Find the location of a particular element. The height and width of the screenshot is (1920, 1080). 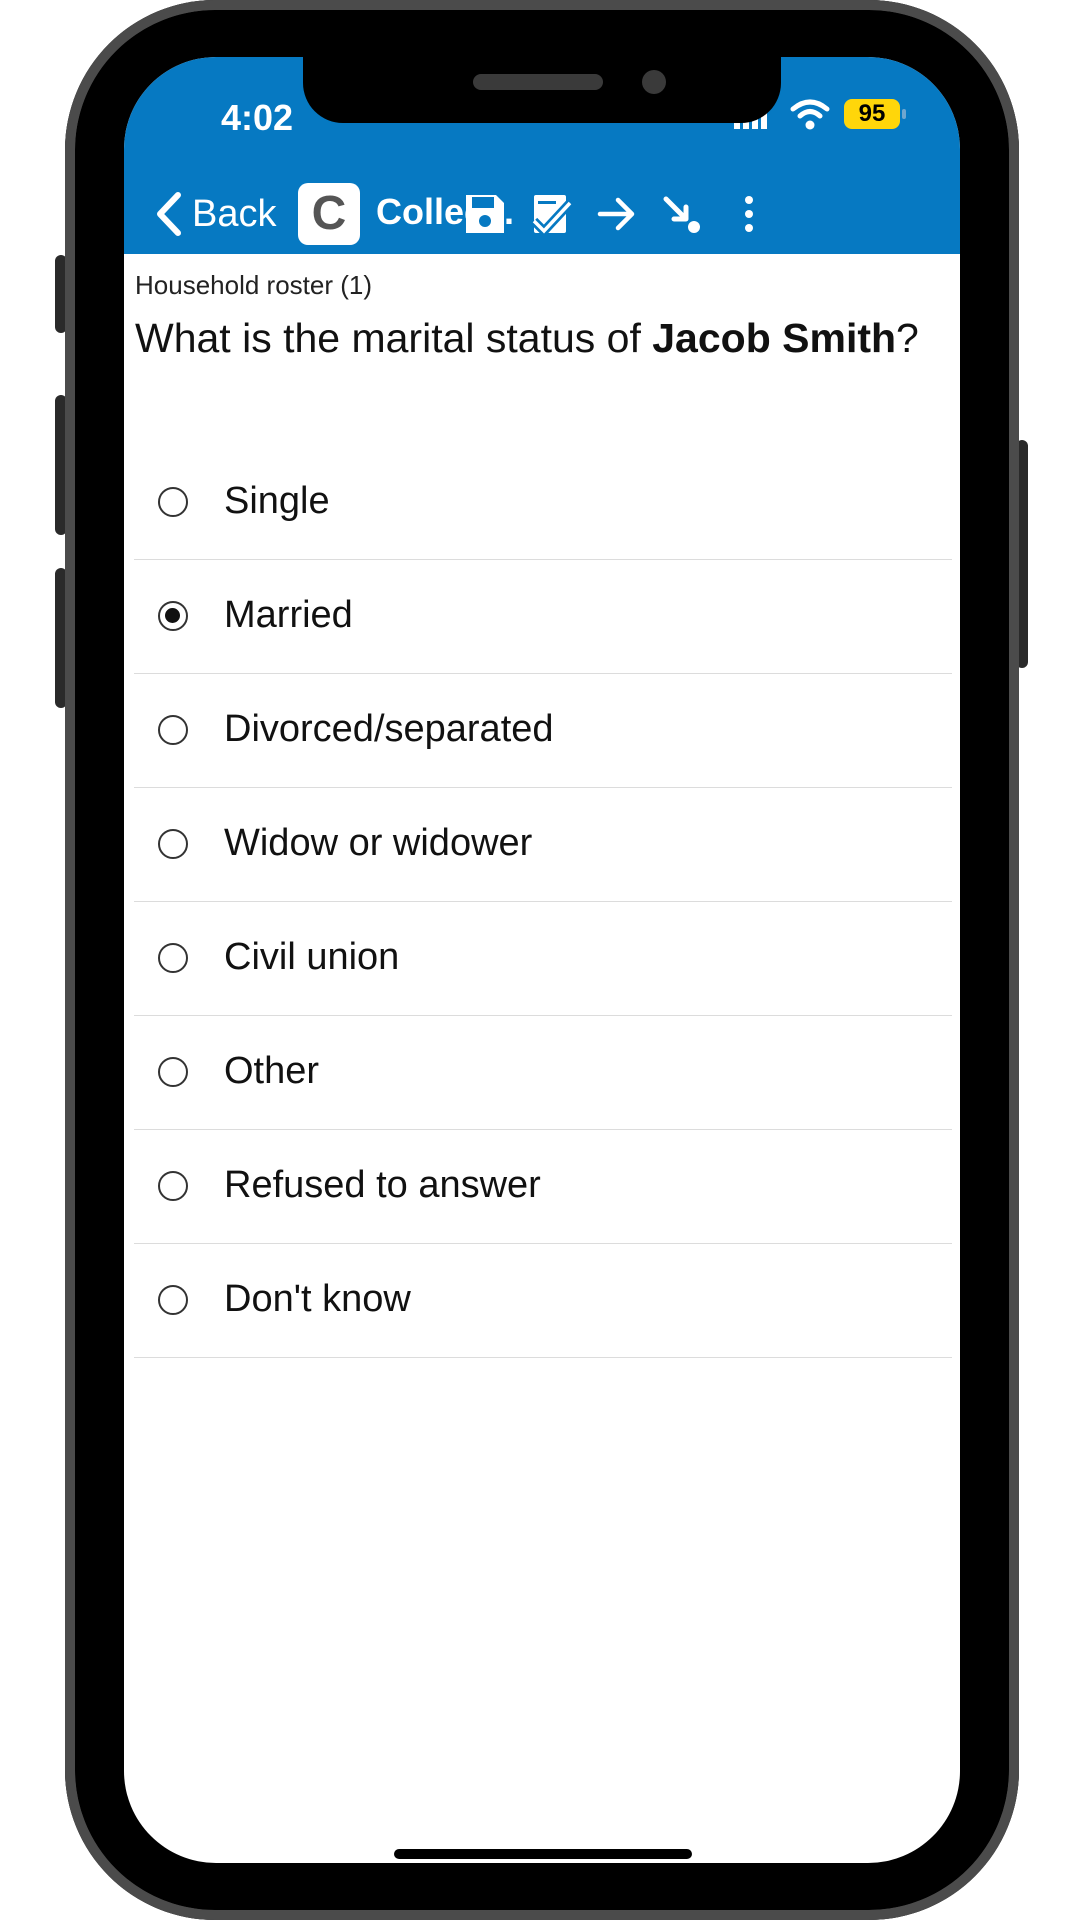

option-row: Don't know is located at coordinates (543, 1301).